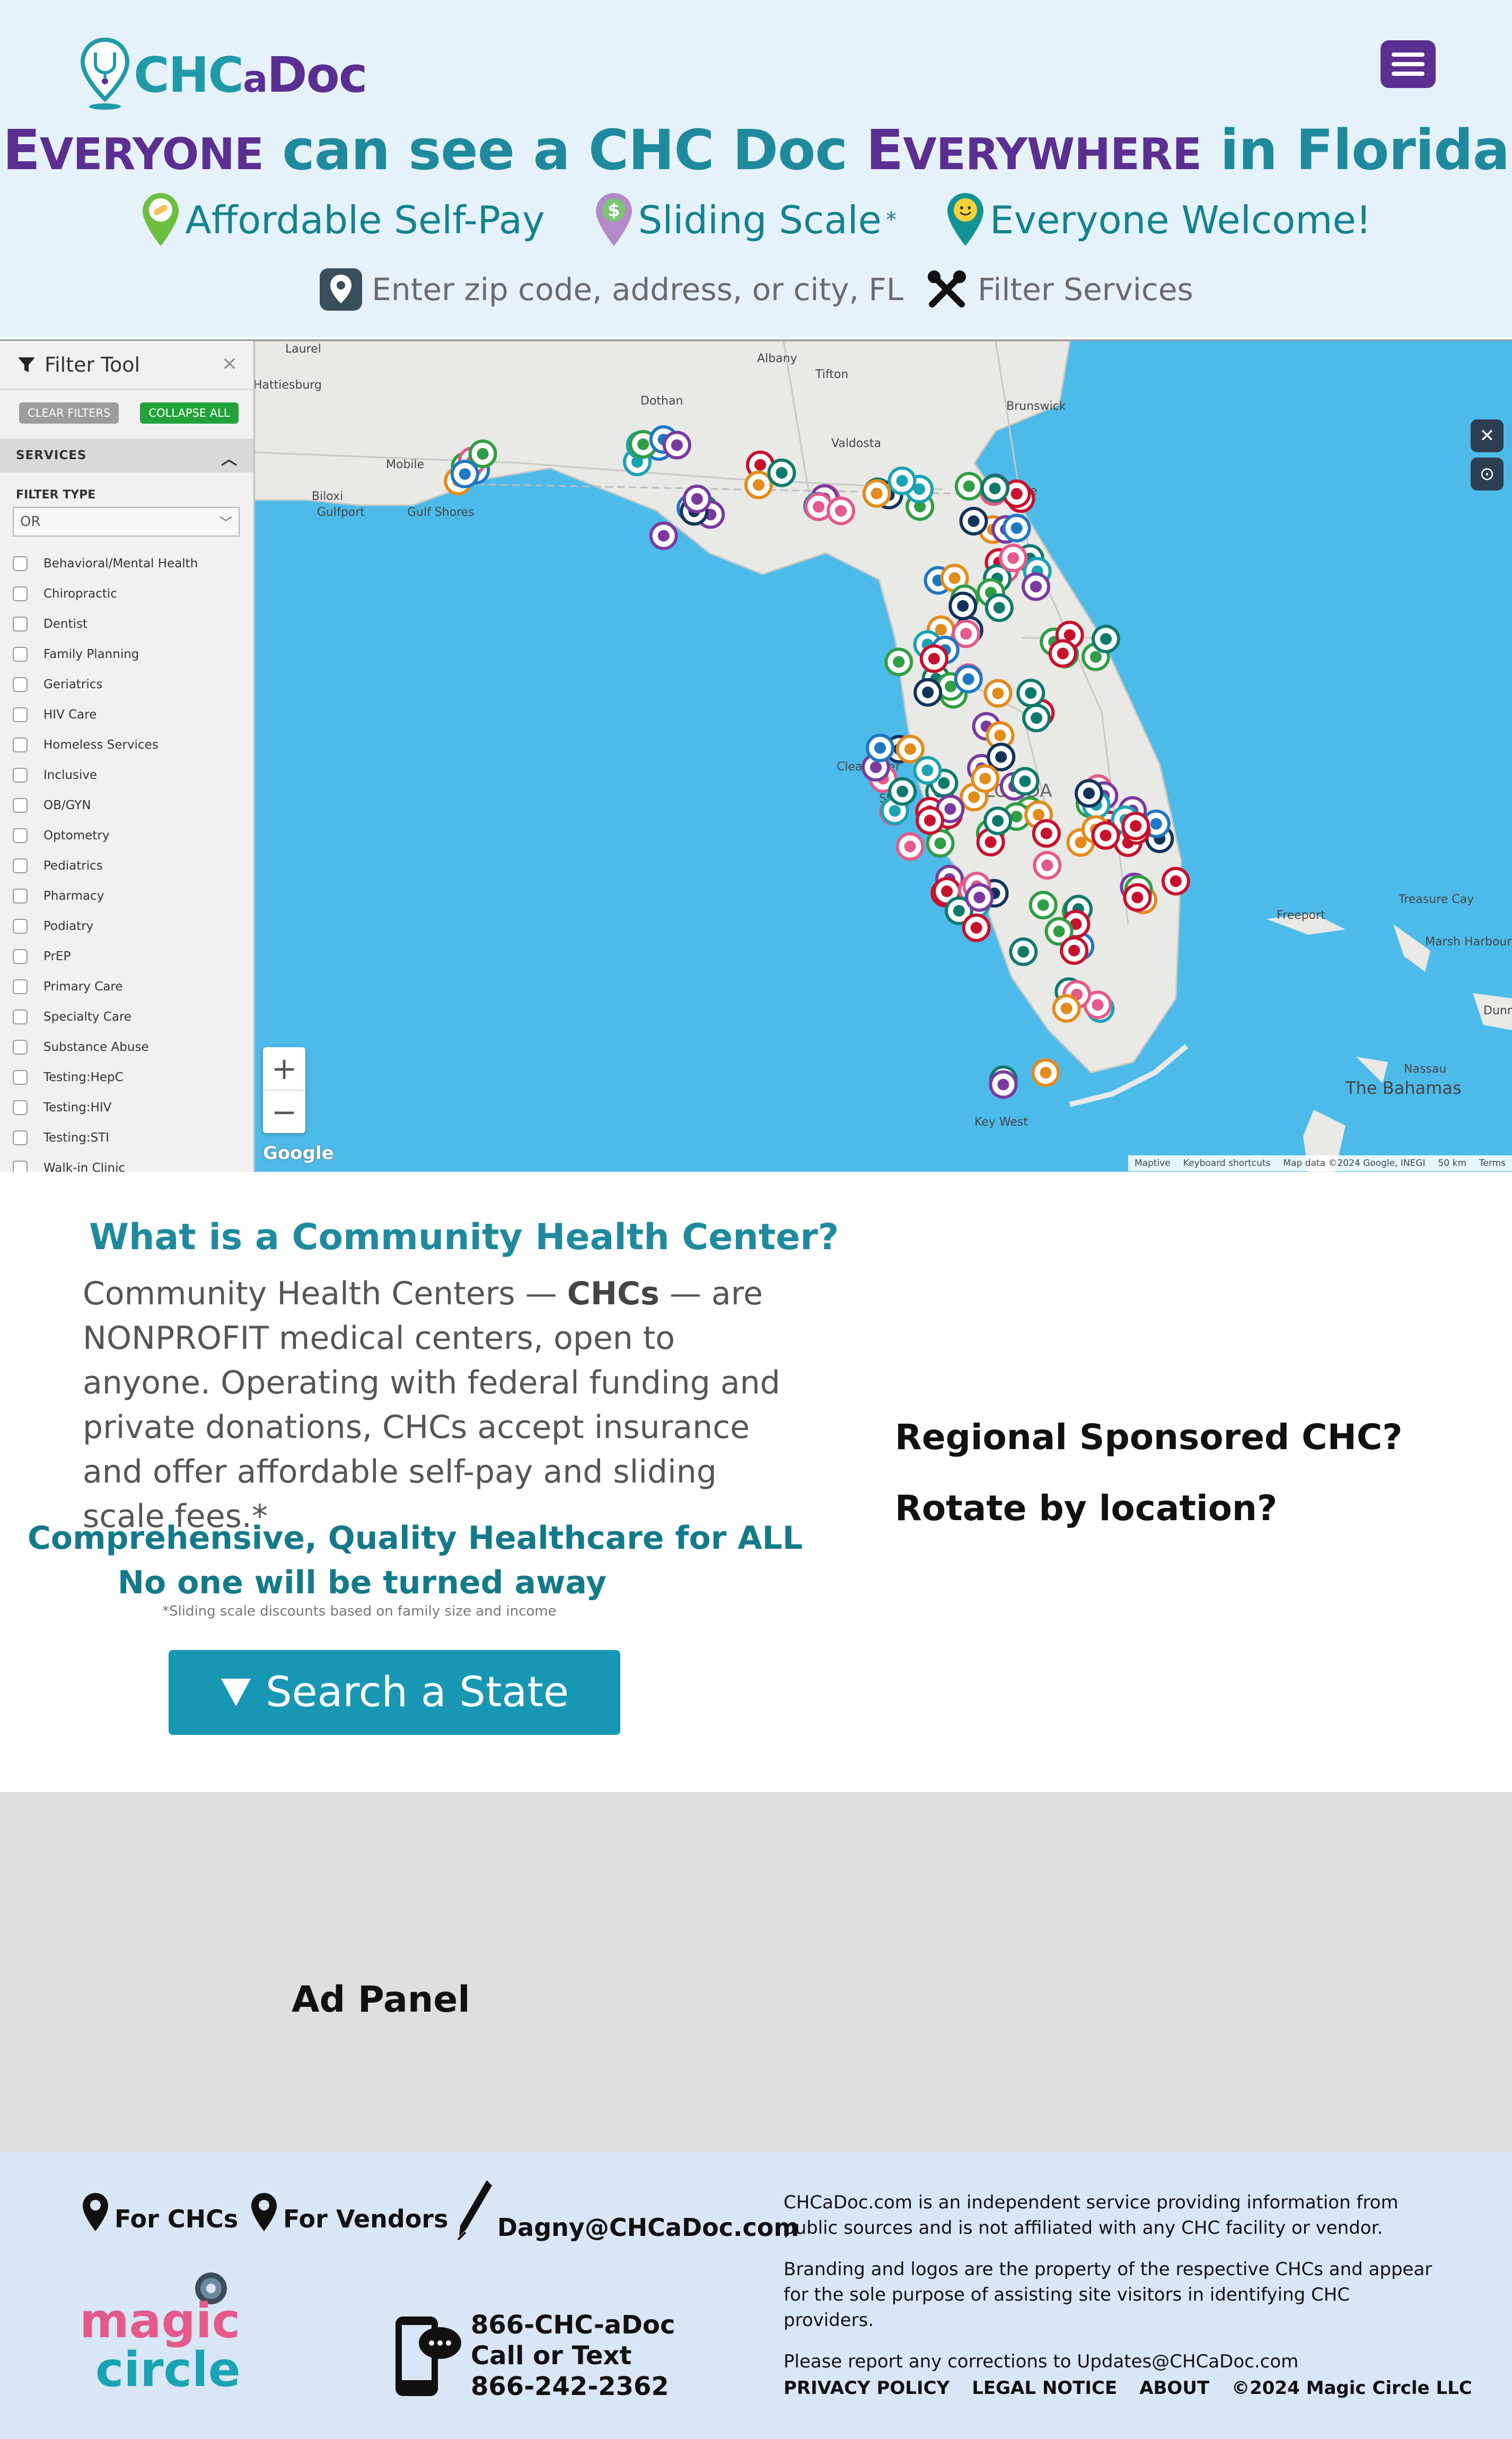  I want to click on service-filter-item: Behavioral/Mental Health, so click(126, 563).